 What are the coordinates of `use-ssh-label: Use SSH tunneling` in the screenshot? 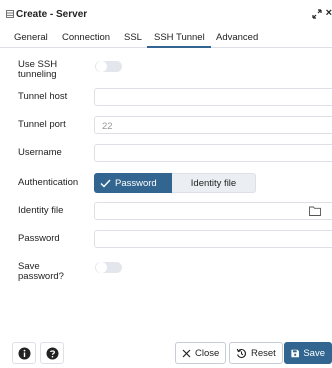 It's located at (37, 70).